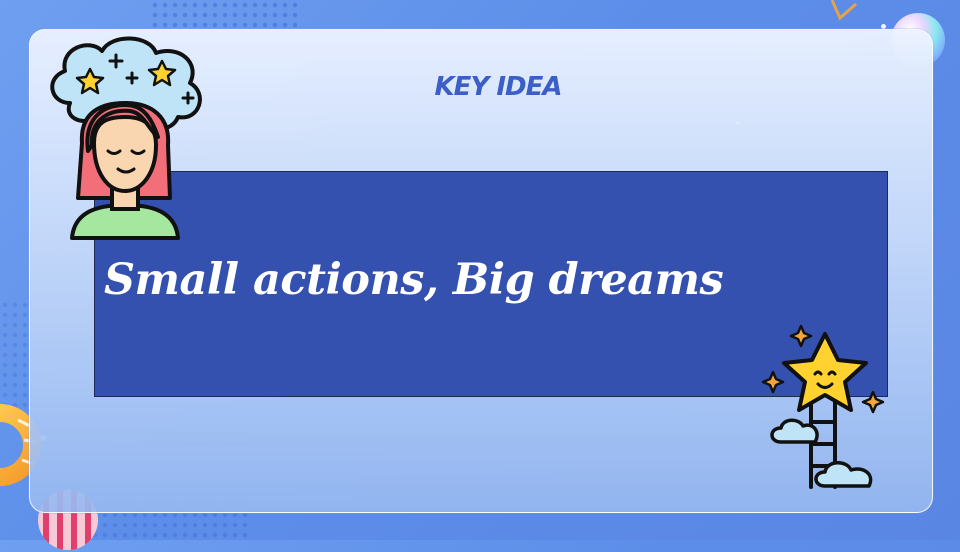 The width and height of the screenshot is (960, 552). What do you see at coordinates (126, 138) in the screenshot?
I see `dreaming-woman-icon` at bounding box center [126, 138].